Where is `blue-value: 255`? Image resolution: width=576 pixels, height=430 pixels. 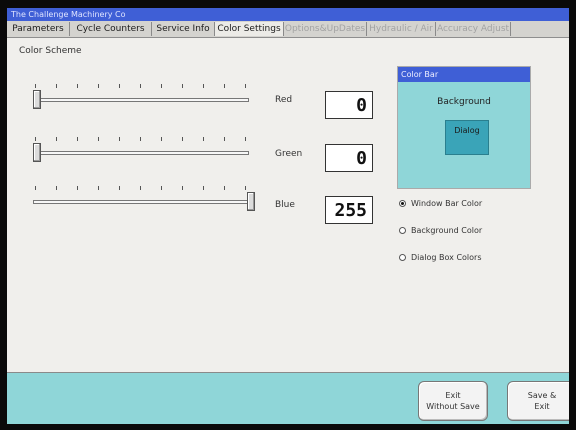
blue-value: 255 is located at coordinates (349, 210).